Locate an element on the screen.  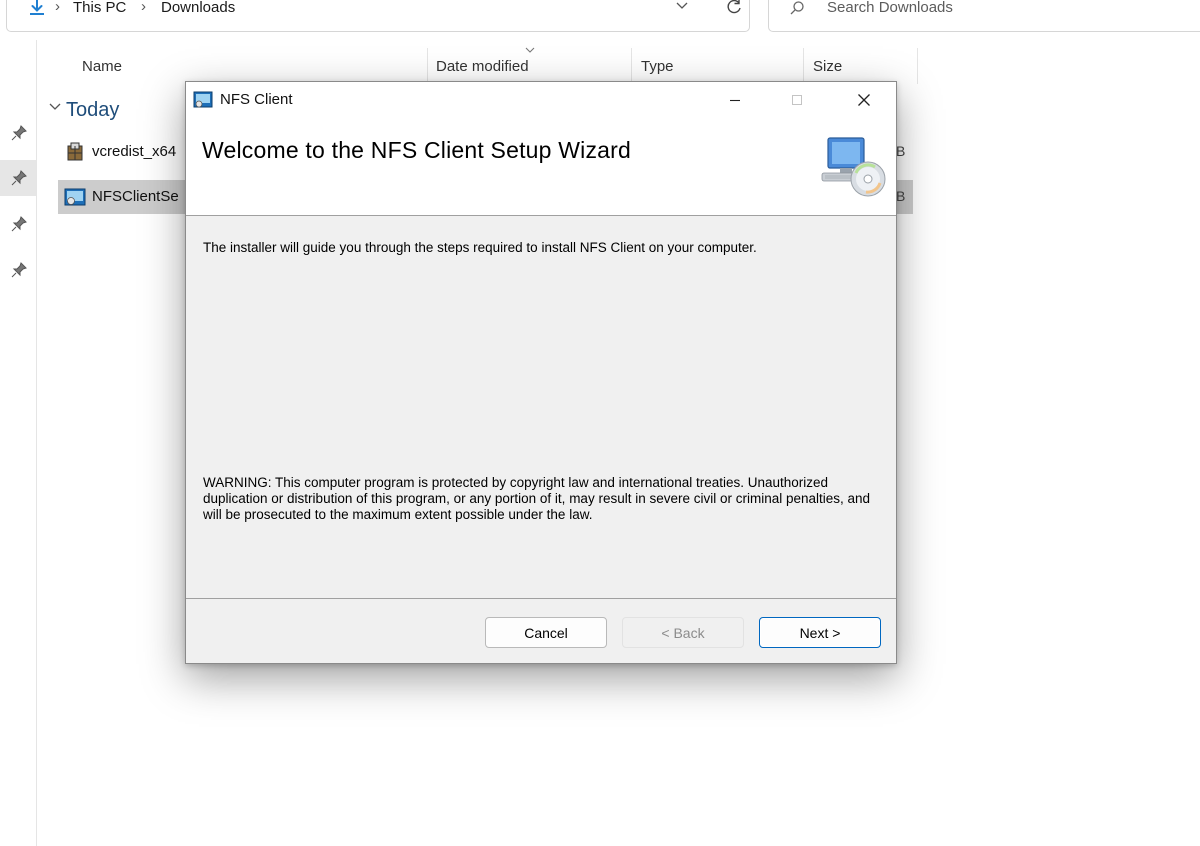
computer-cd-icon is located at coordinates (853, 167).